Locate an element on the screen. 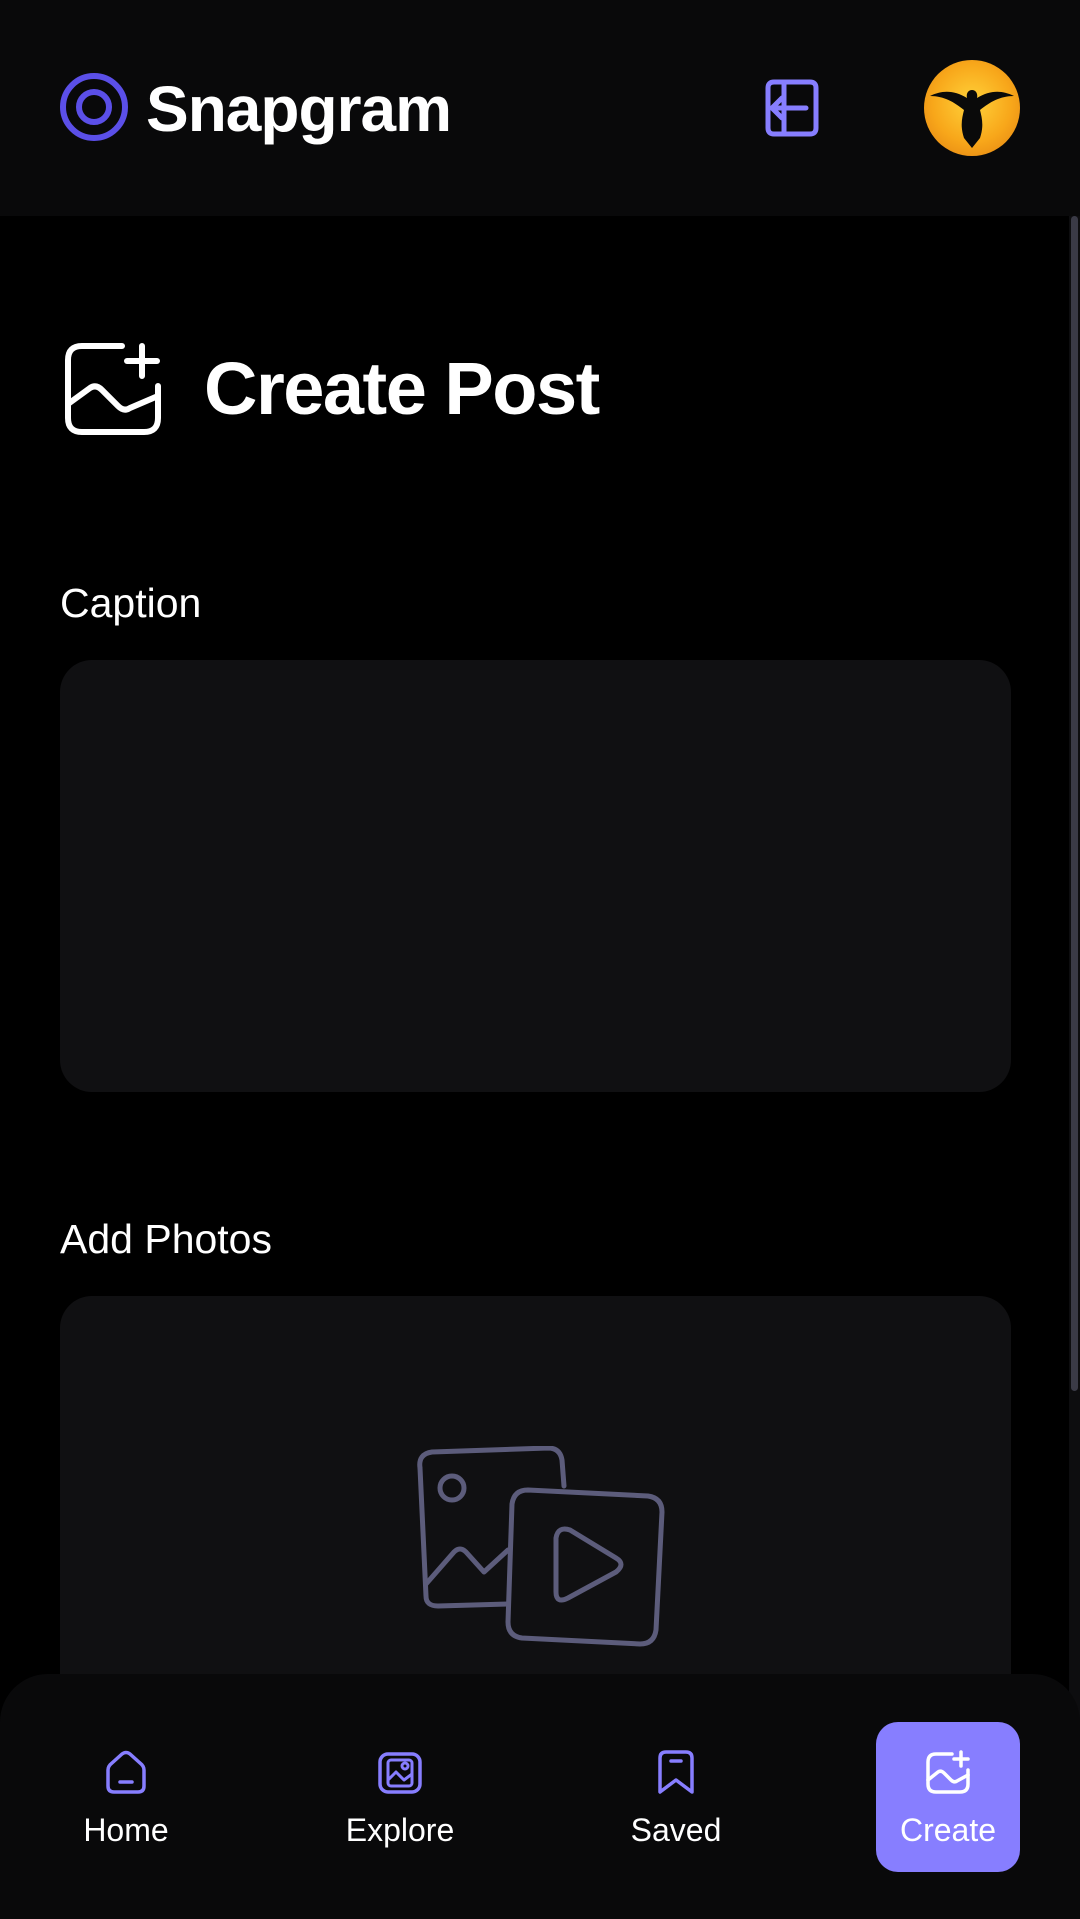 The height and width of the screenshot is (1919, 1080). top-bar: Snapgram is located at coordinates (540, 108).